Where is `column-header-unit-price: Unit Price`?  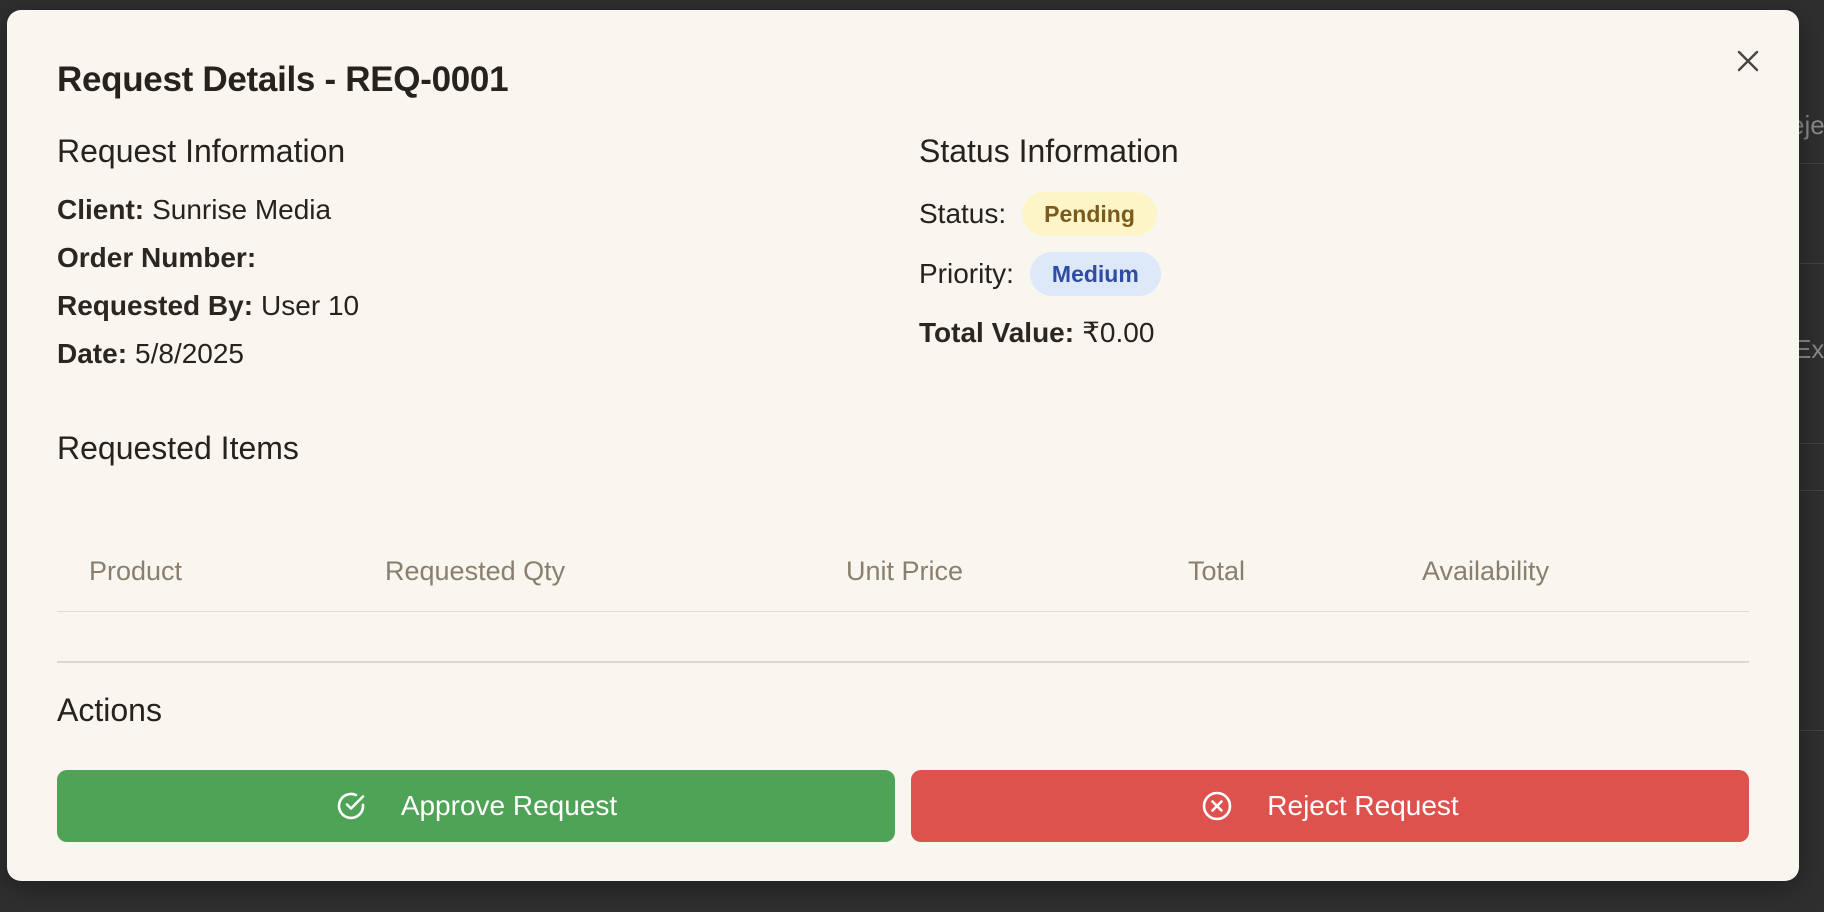
column-header-unit-price: Unit Price is located at coordinates (905, 571).